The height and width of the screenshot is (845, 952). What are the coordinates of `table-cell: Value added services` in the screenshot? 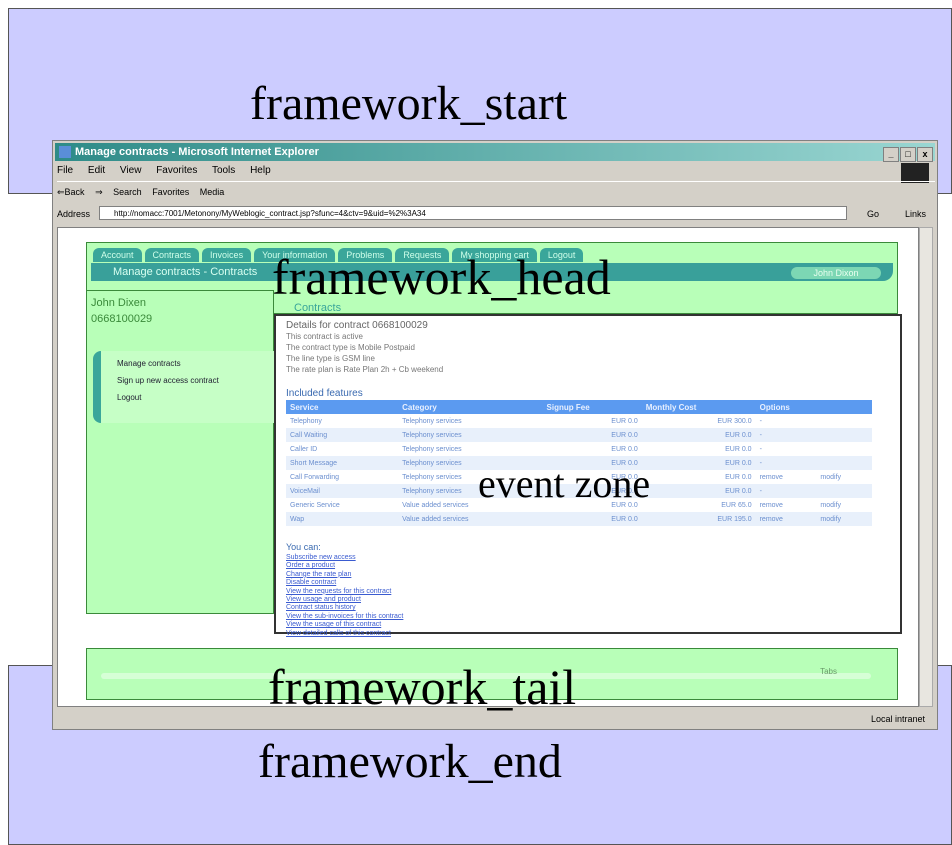 It's located at (470, 519).